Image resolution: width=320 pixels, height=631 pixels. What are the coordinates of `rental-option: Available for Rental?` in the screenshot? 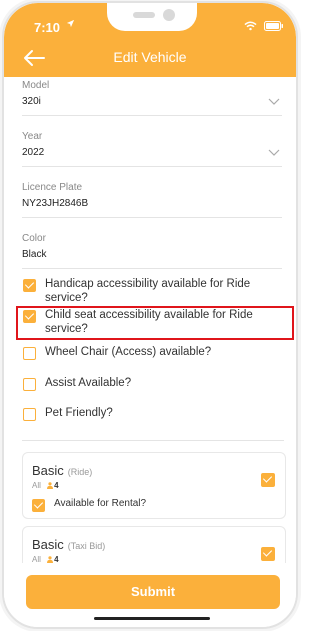 It's located at (152, 504).